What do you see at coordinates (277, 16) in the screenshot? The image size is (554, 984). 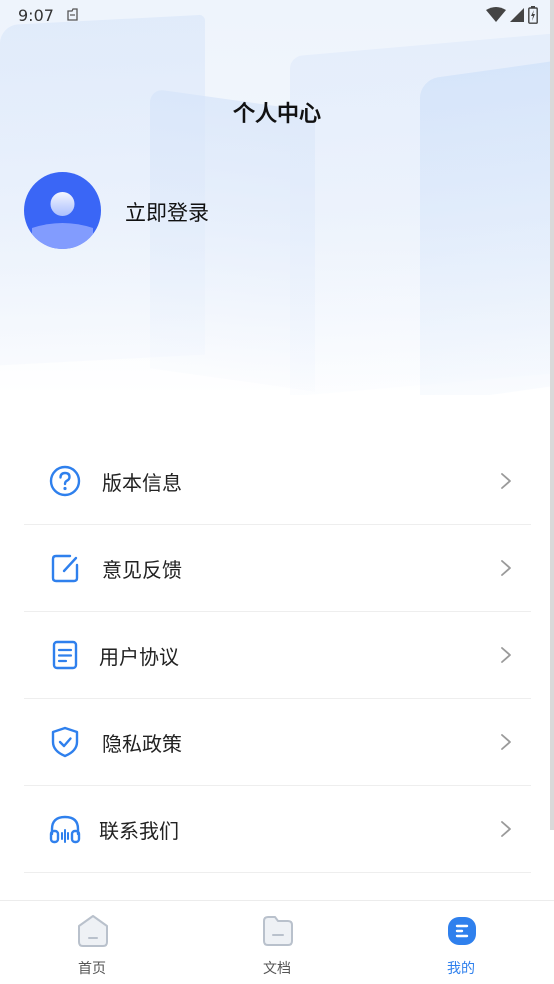 I see `status-bar: 9:07` at bounding box center [277, 16].